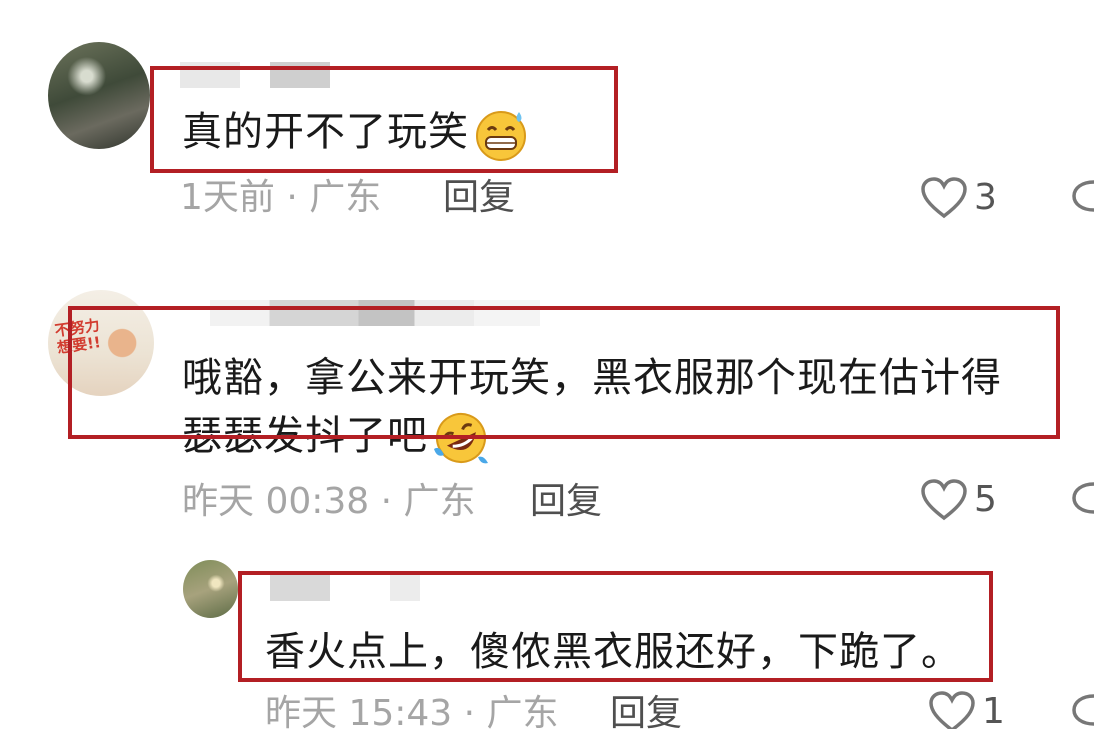  What do you see at coordinates (993, 710) in the screenshot?
I see `like-count: 1` at bounding box center [993, 710].